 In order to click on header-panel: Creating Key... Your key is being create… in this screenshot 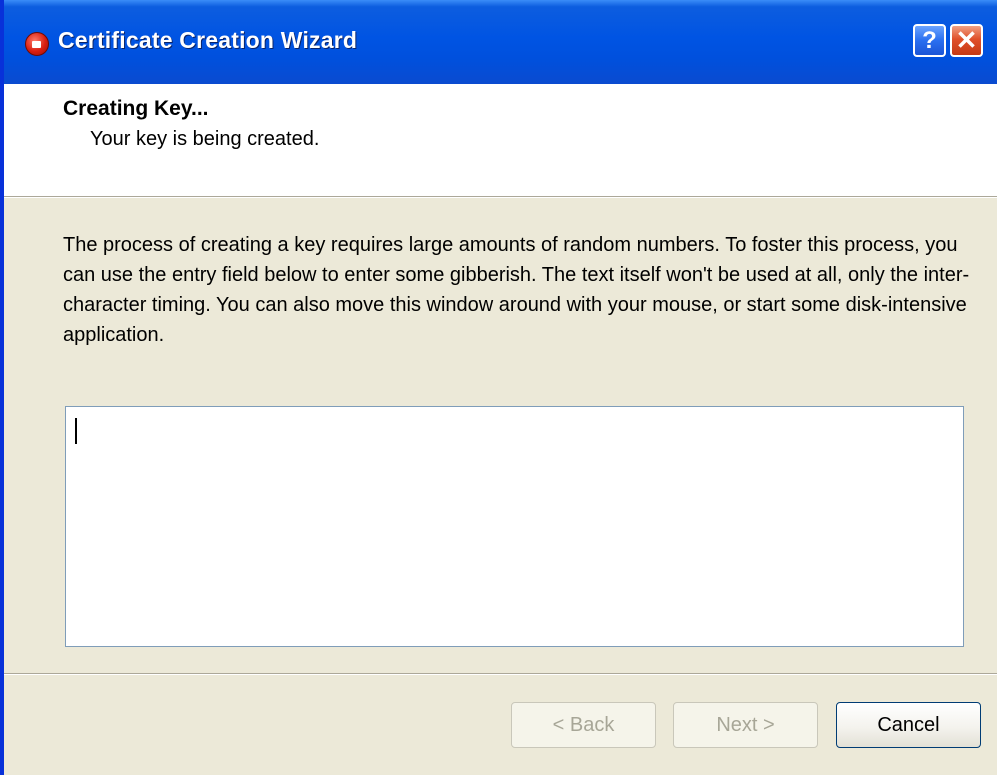, I will do `click(500, 140)`.